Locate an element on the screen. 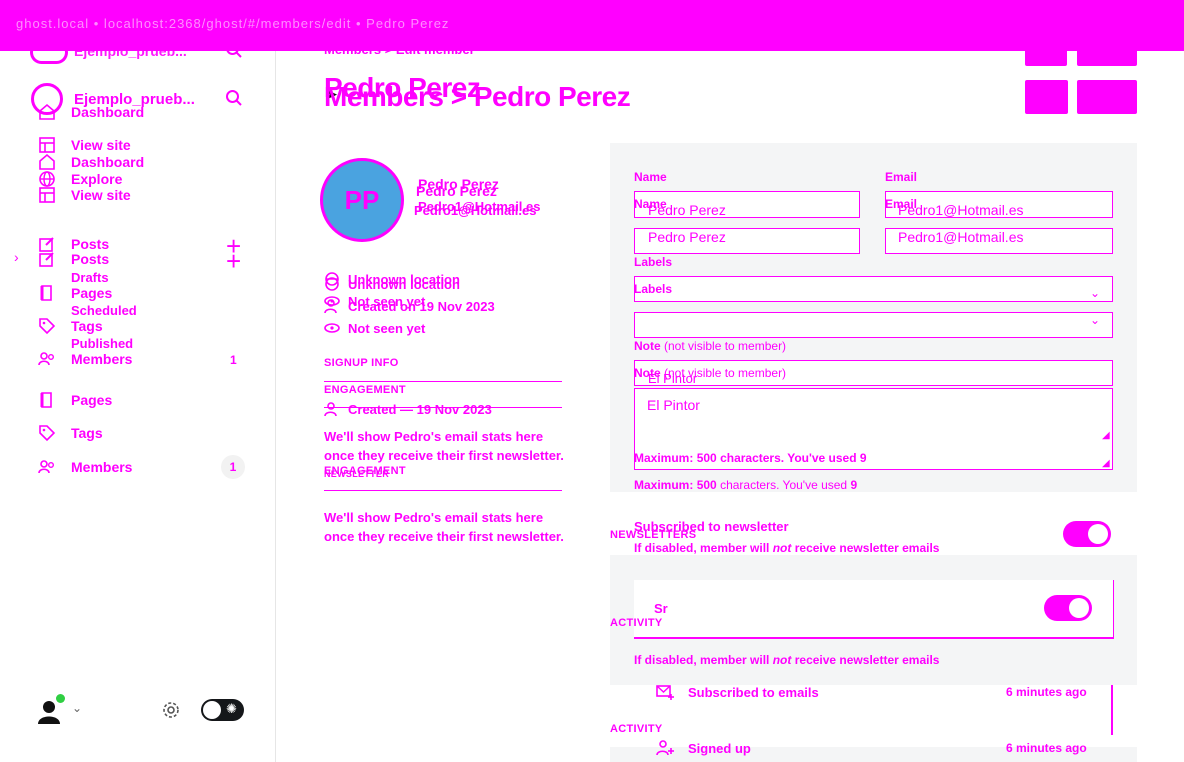 This screenshot has height=762, width=1184. online-status-dot is located at coordinates (60, 698).